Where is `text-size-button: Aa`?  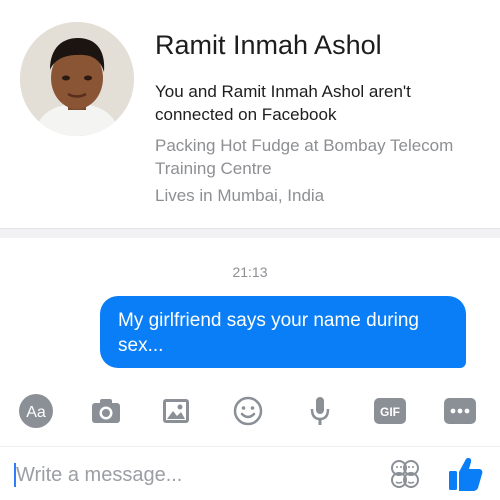 text-size-button: Aa is located at coordinates (36, 411).